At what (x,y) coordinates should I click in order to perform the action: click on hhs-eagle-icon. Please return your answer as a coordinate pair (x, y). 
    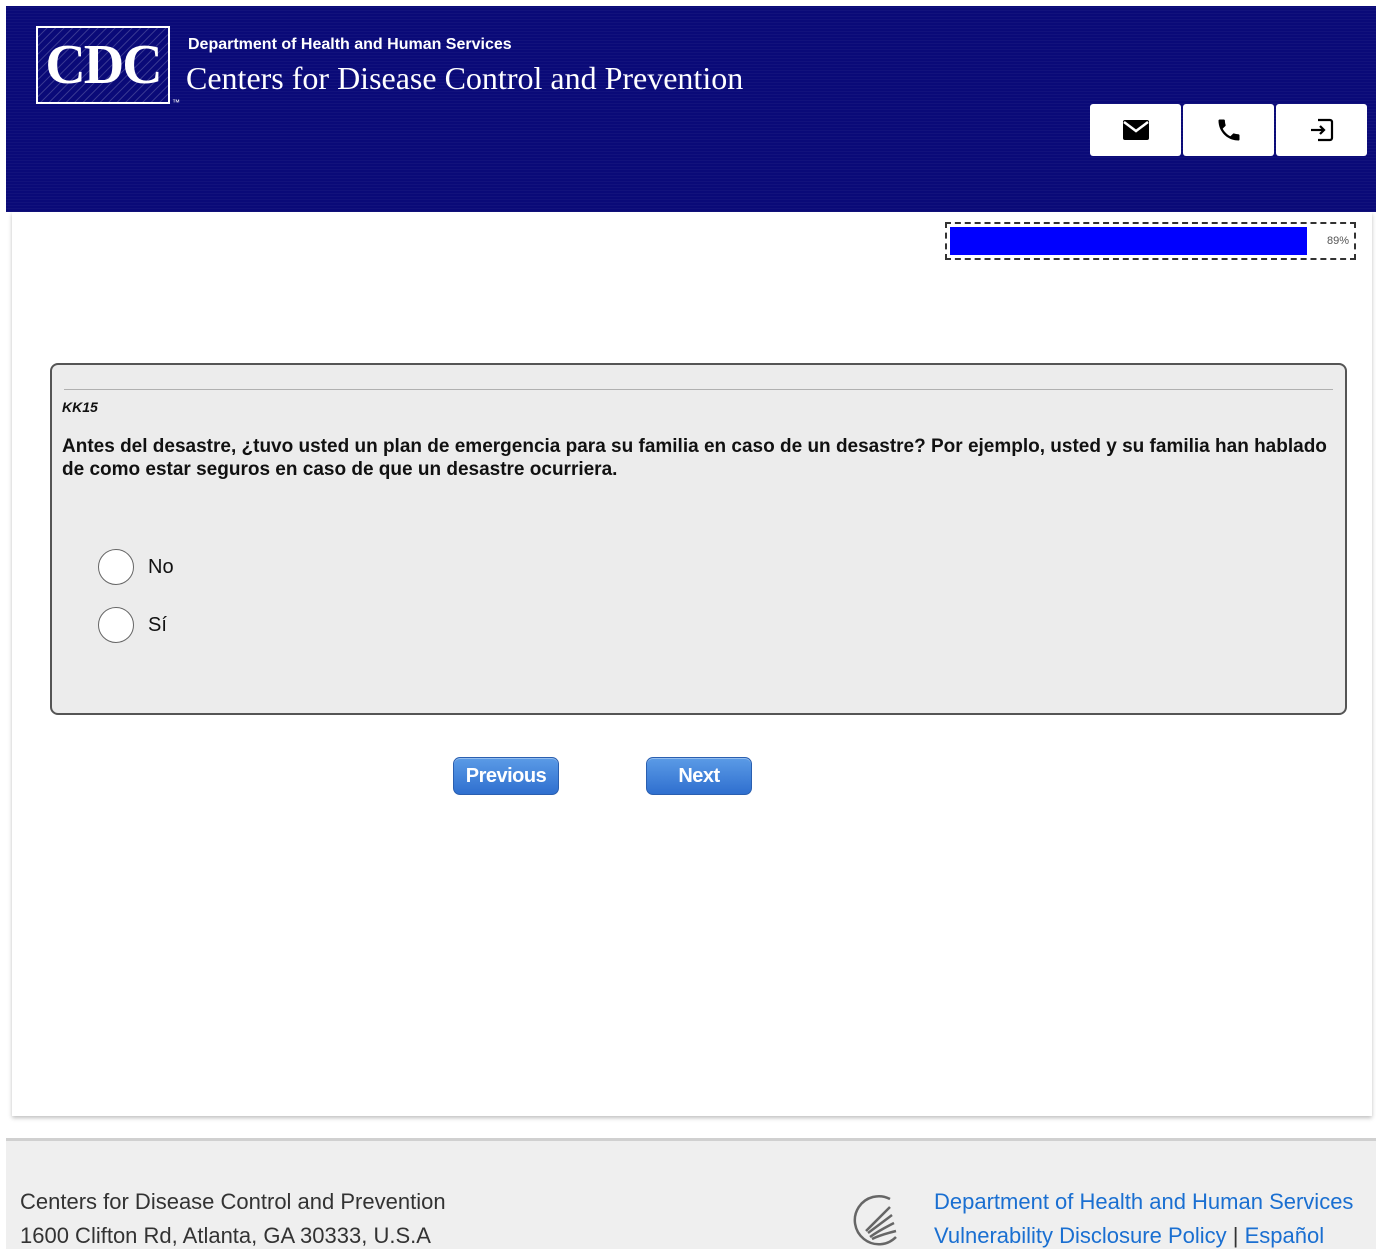
    Looking at the image, I should click on (876, 1221).